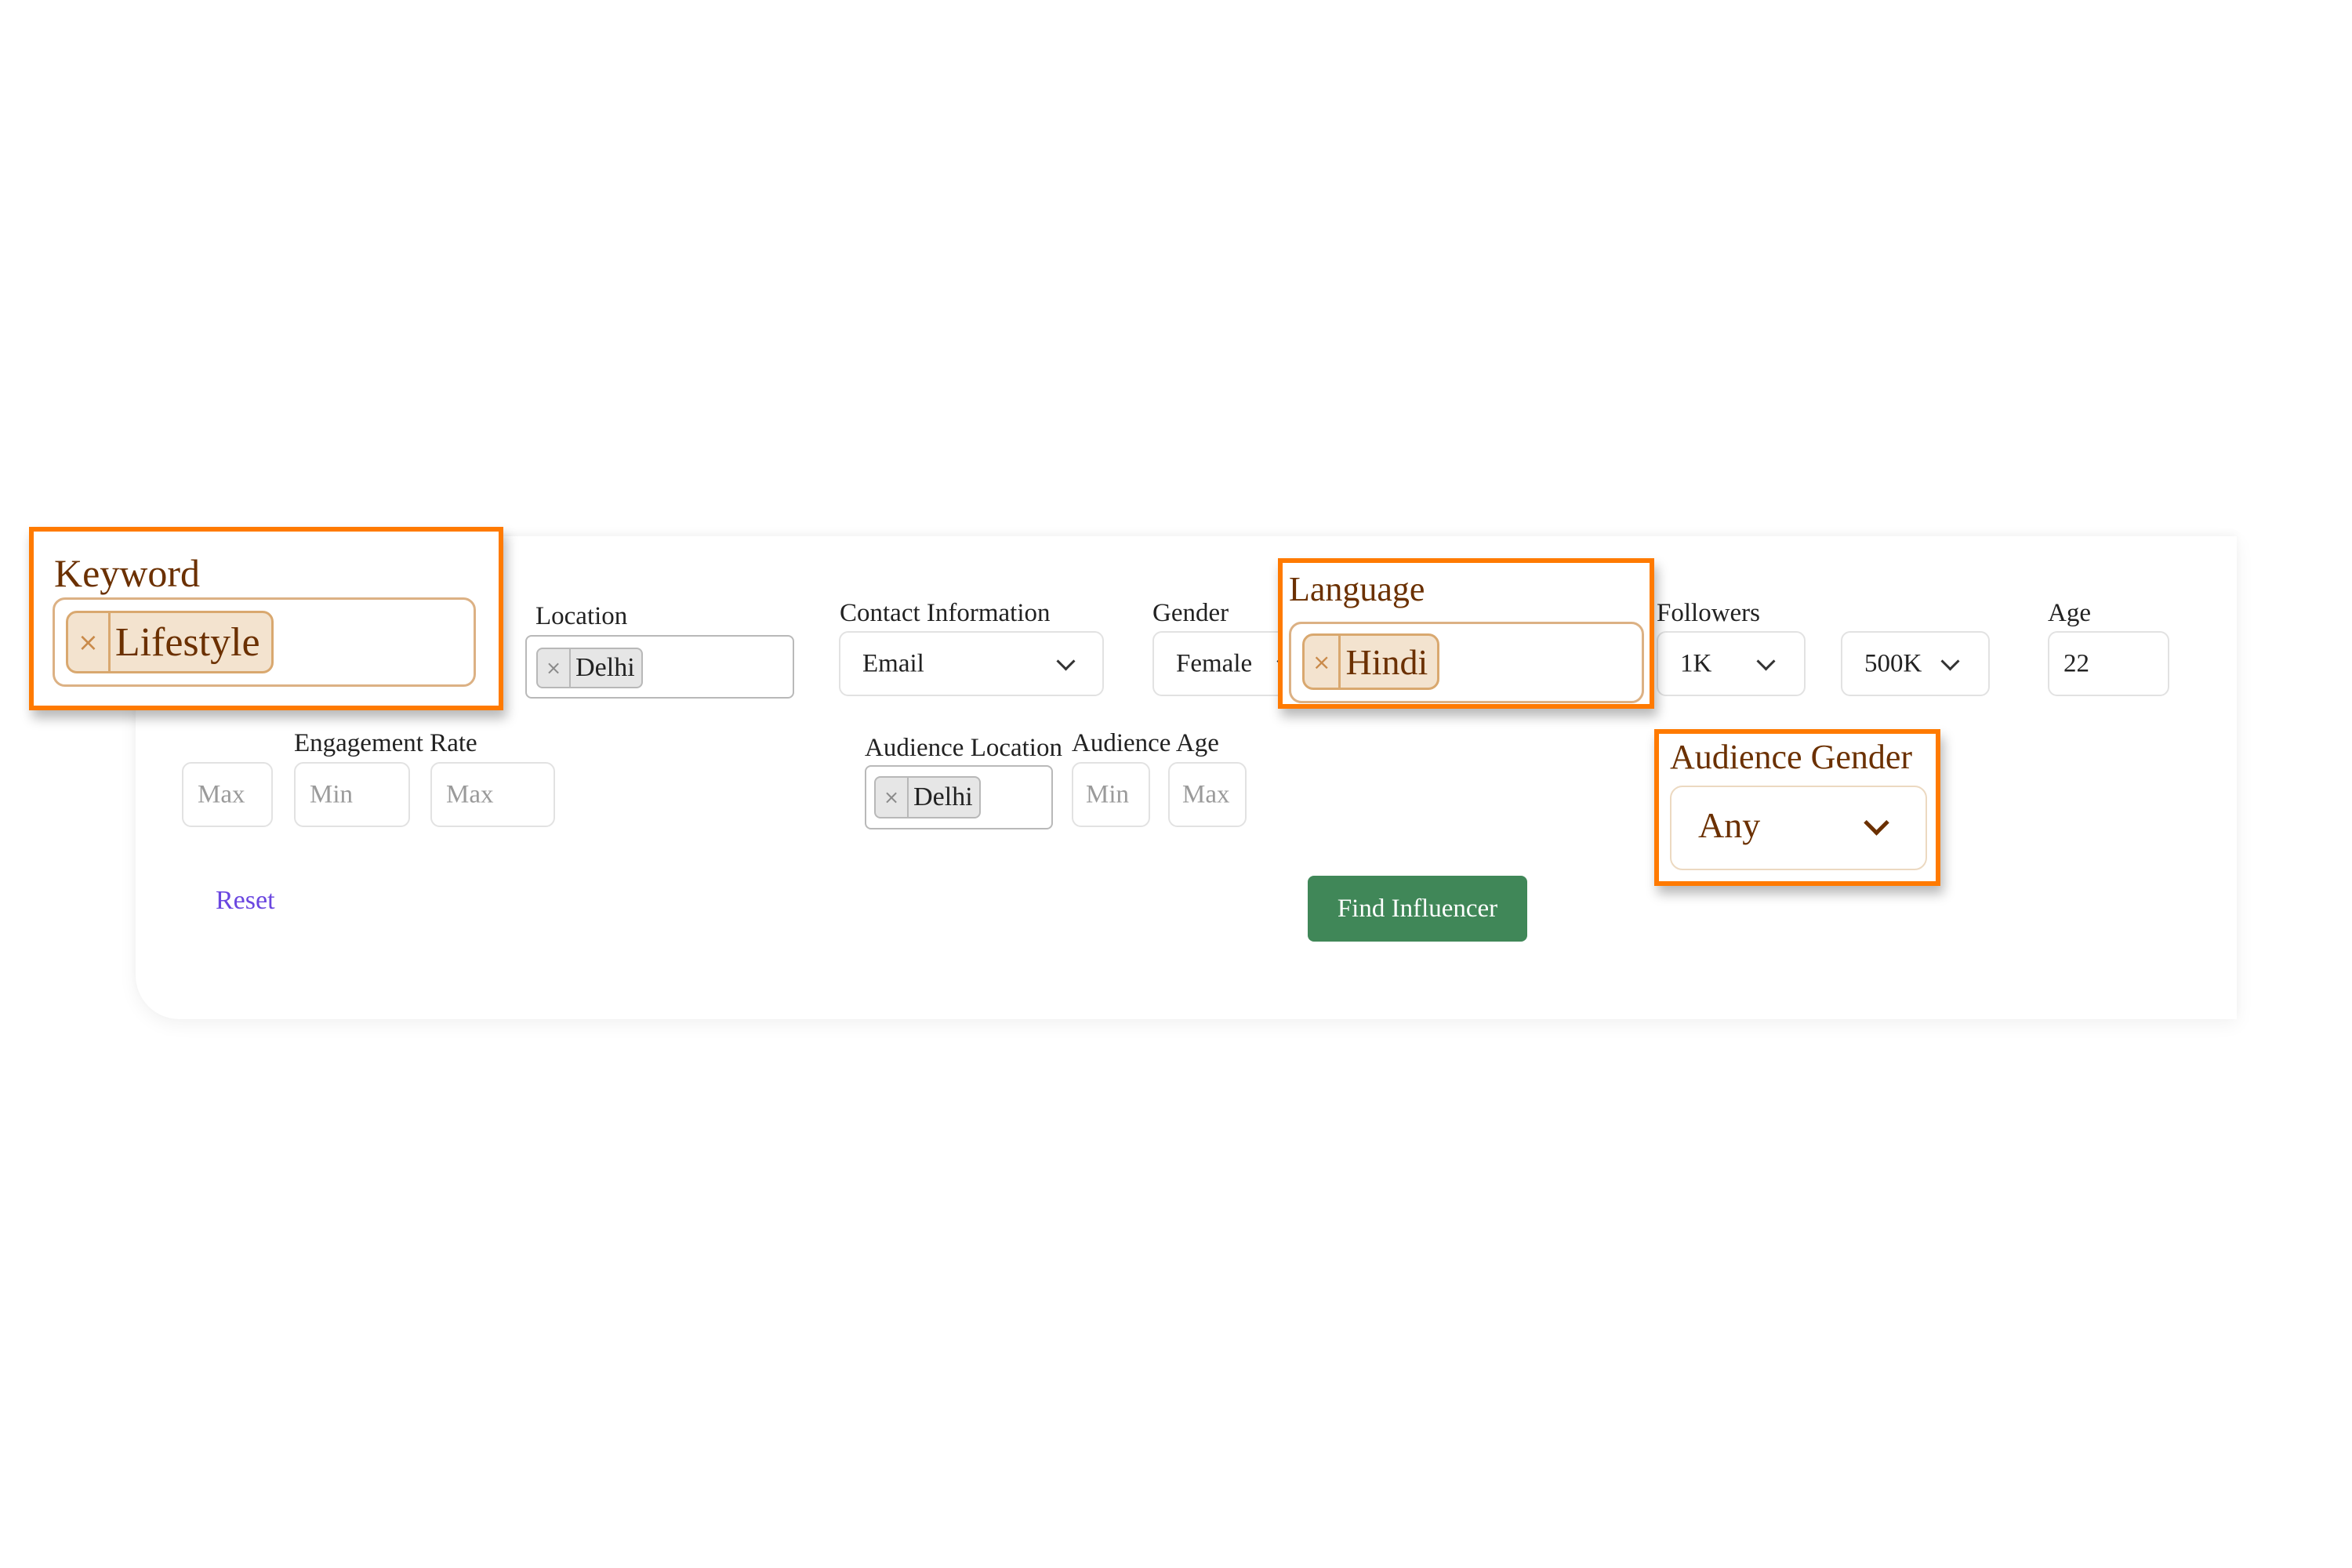  Describe the element at coordinates (659, 667) in the screenshot. I see `location-input: × Delhi` at that location.